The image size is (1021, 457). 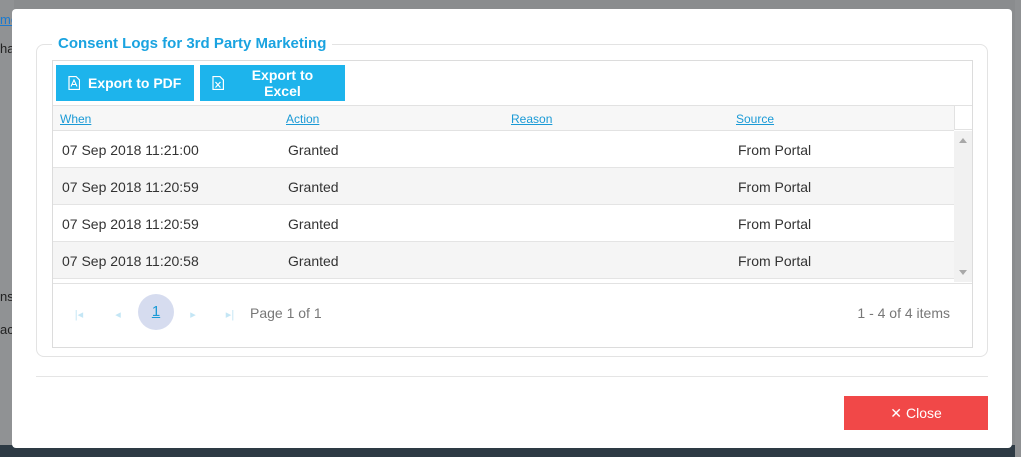 What do you see at coordinates (512, 376) in the screenshot?
I see `footer-divider` at bounding box center [512, 376].